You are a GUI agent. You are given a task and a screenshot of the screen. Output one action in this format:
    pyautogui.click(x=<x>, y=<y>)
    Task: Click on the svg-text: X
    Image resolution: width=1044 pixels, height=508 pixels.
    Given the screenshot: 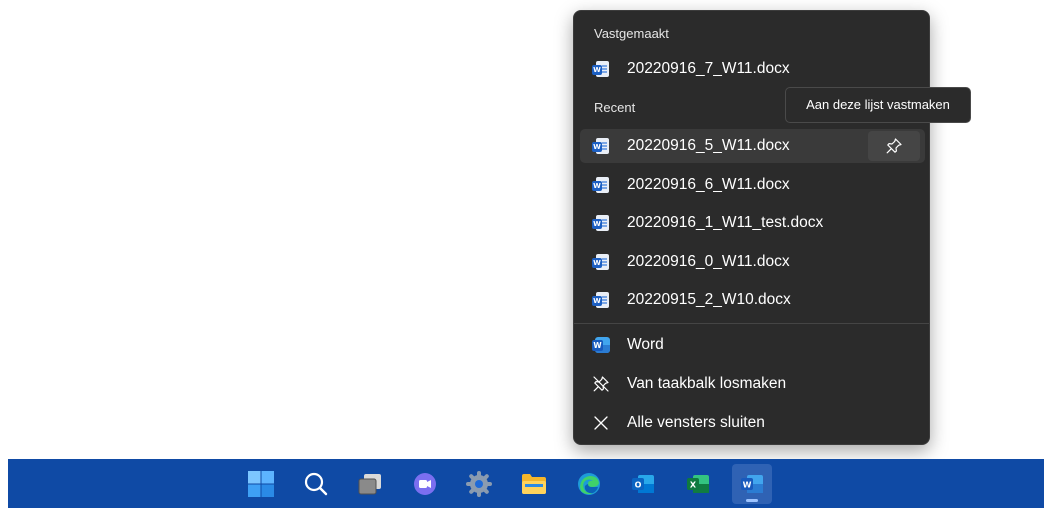 What is the action you would take?
    pyautogui.click(x=693, y=485)
    